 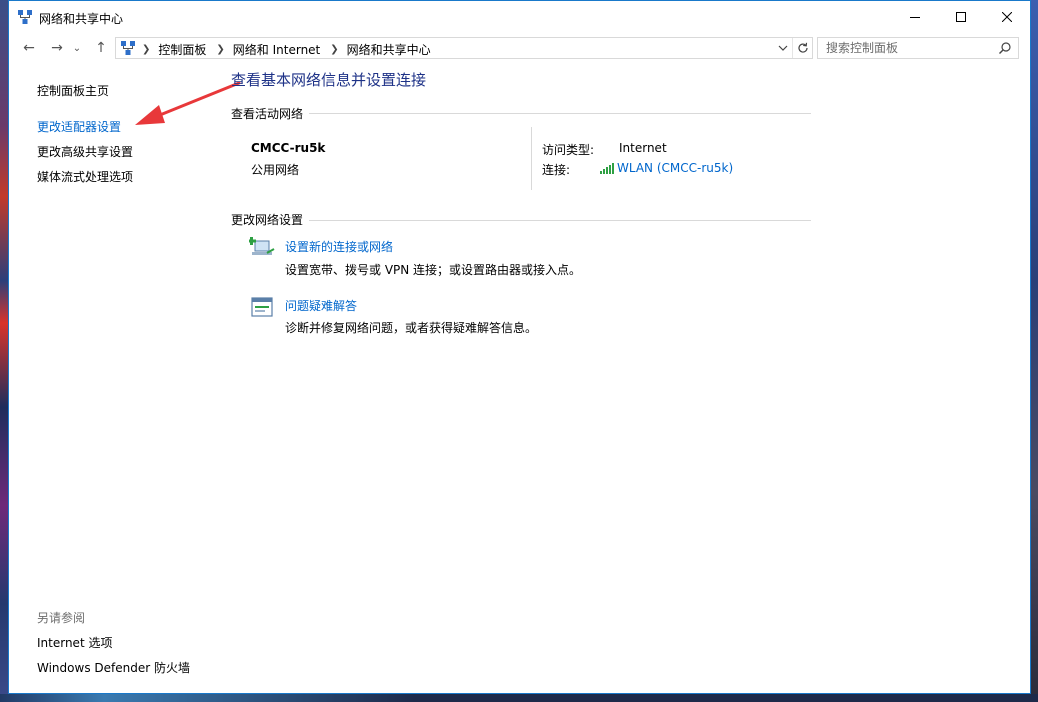 I want to click on taskbar-edge, so click(x=519, y=698).